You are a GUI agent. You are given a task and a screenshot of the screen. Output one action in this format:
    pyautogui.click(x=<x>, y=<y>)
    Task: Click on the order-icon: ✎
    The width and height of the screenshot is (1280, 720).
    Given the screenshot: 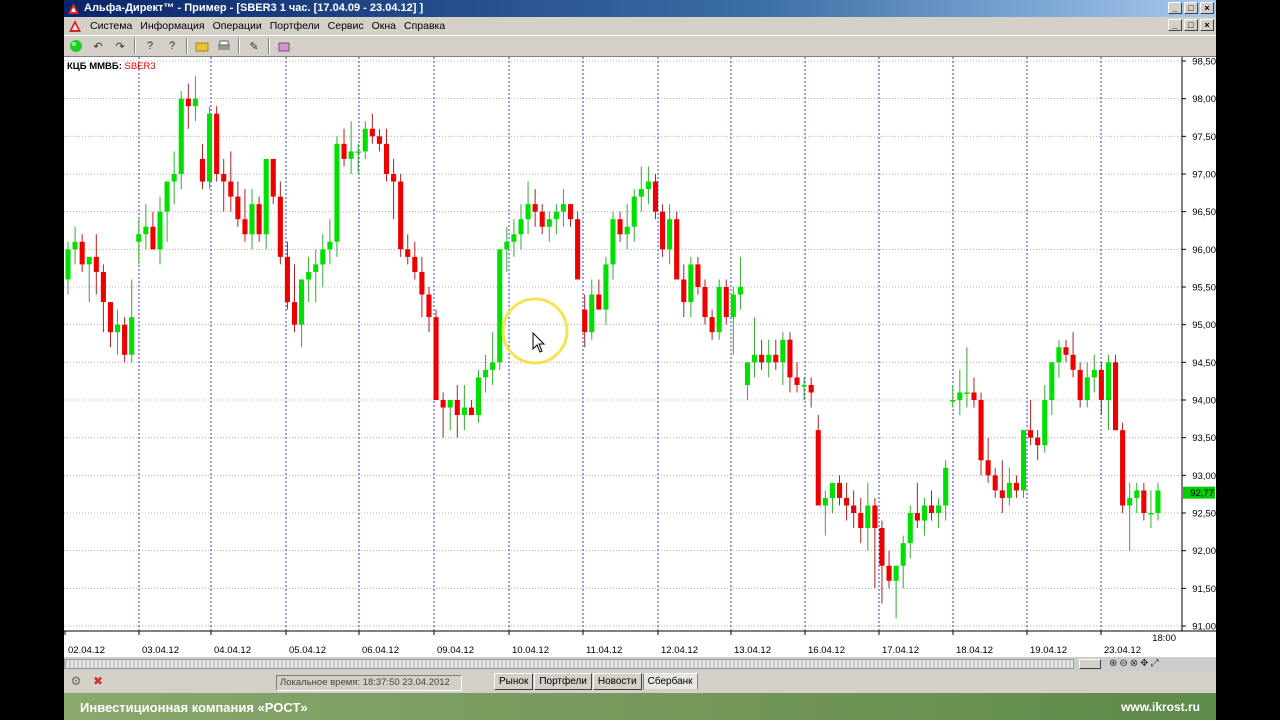 What is the action you would take?
    pyautogui.click(x=254, y=46)
    